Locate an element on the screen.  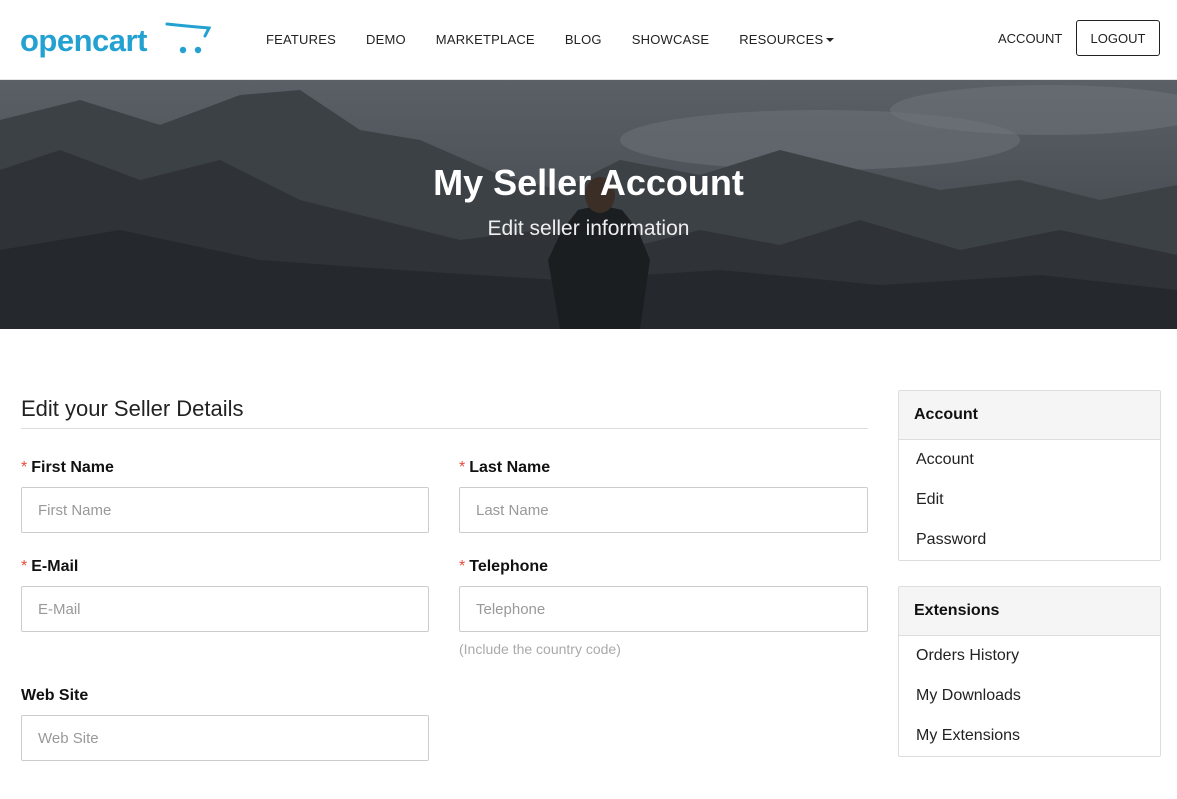
sidebar-item-orders-history: Orders History is located at coordinates (1029, 656).